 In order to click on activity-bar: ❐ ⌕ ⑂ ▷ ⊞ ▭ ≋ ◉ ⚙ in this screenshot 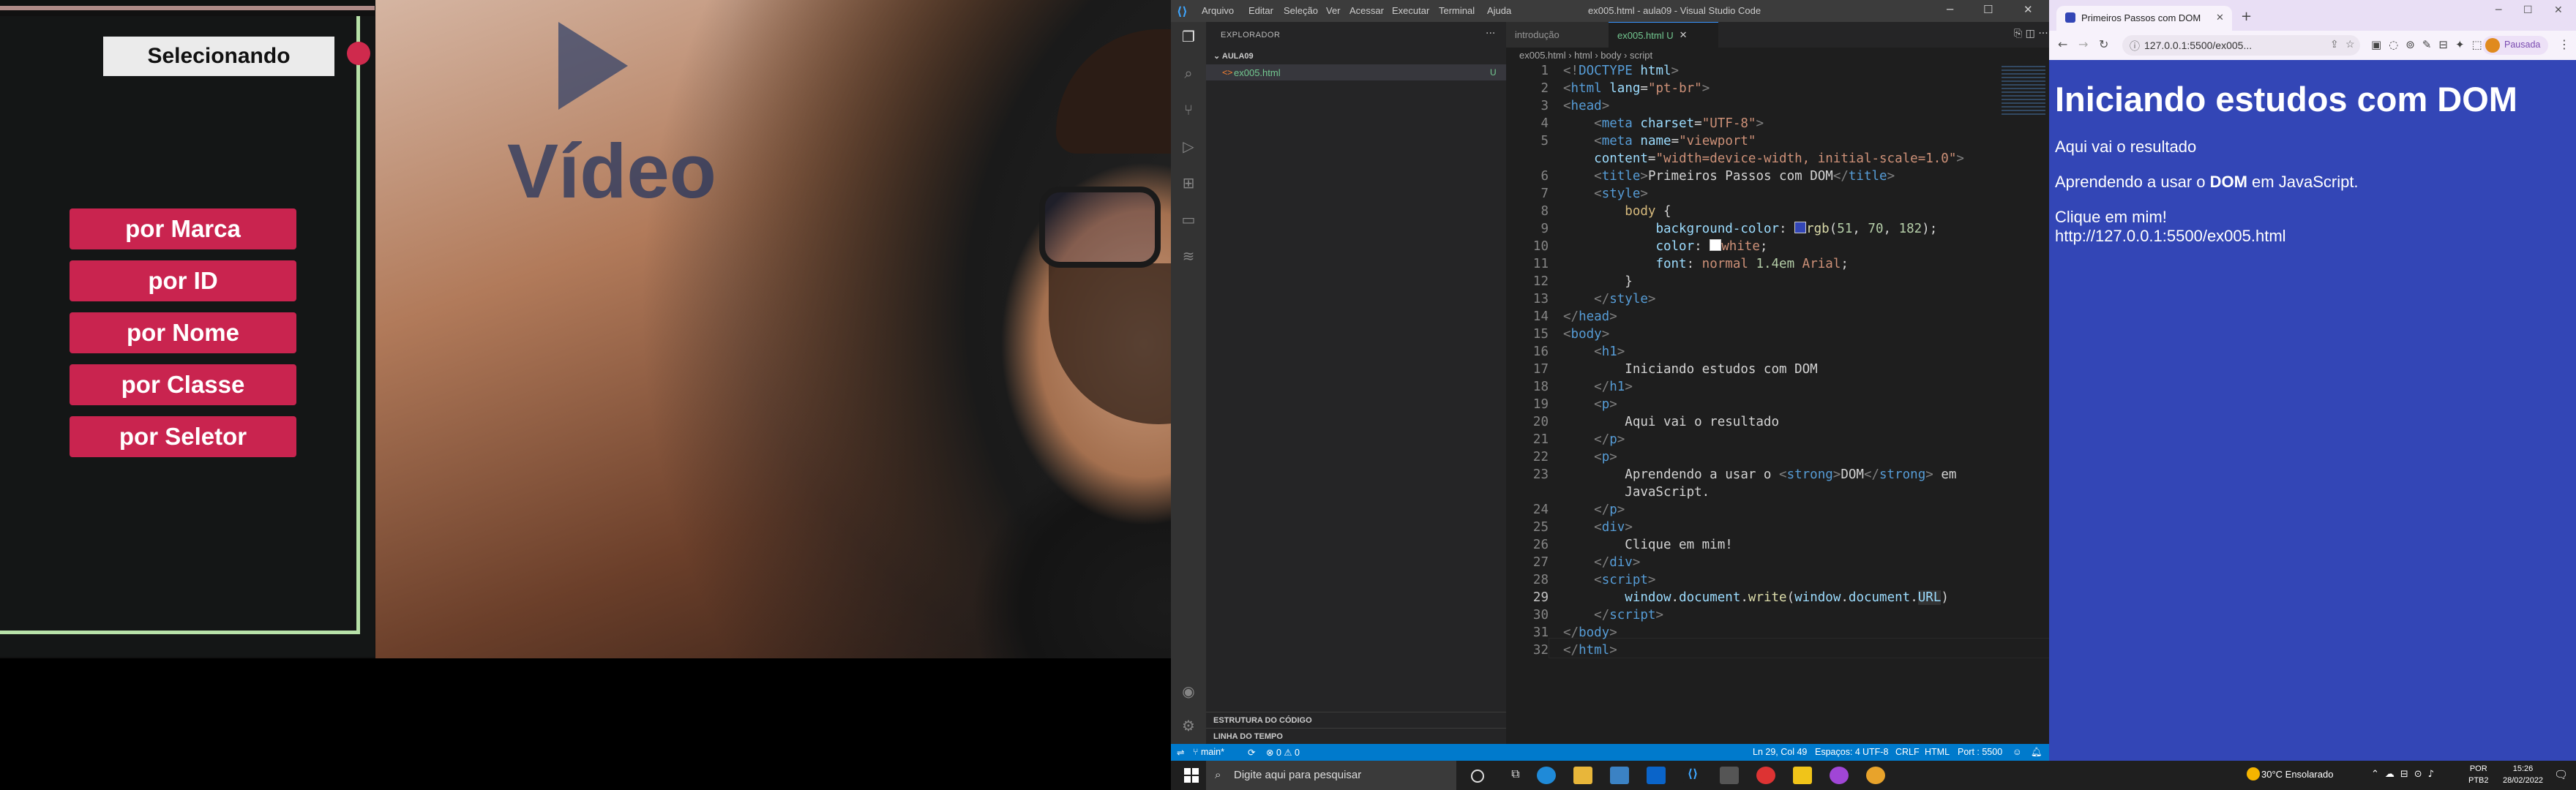, I will do `click(1188, 383)`.